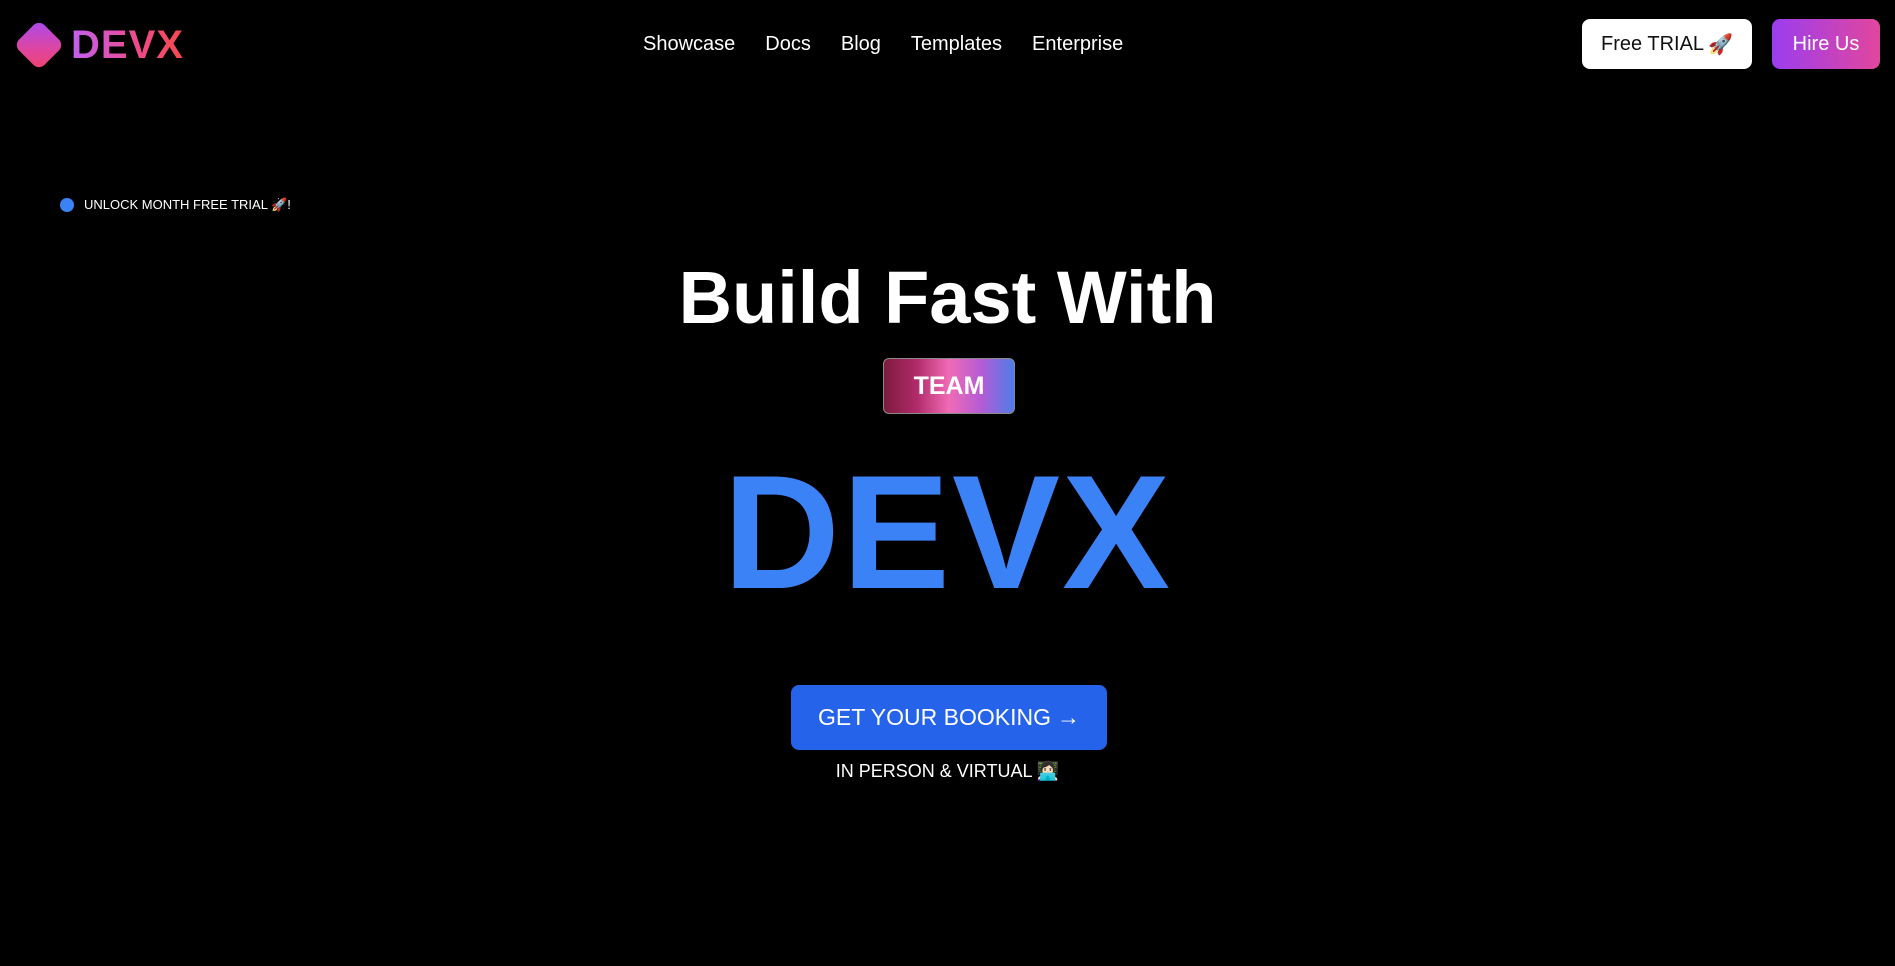  What do you see at coordinates (187, 204) in the screenshot?
I see `announcement-text: UNLOCK MONTH FREE TRIAL 🚀!` at bounding box center [187, 204].